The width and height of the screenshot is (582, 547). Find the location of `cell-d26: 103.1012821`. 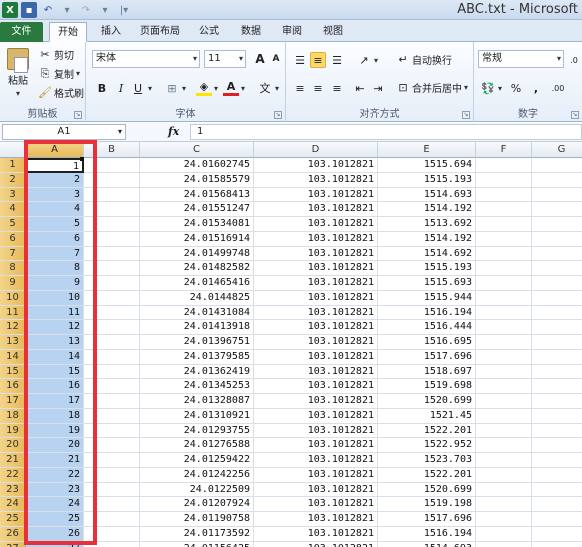

cell-d26: 103.1012821 is located at coordinates (316, 534).